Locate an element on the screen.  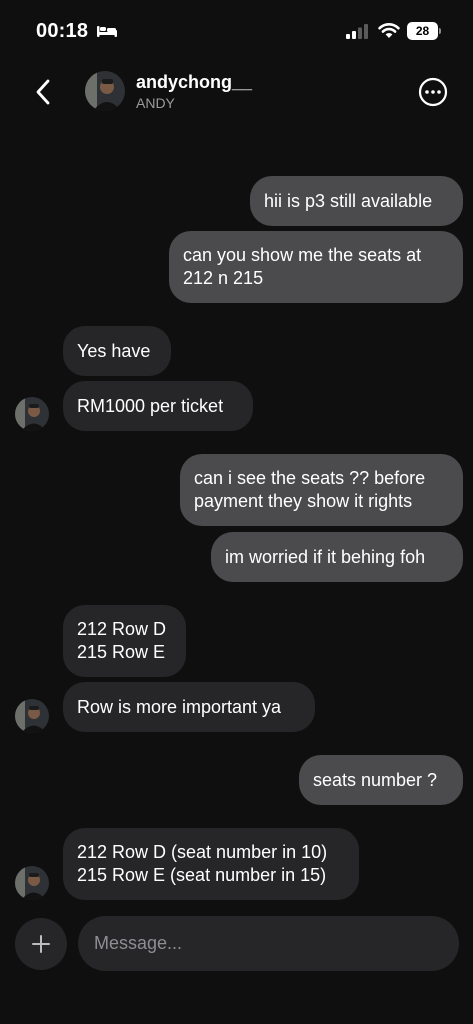
message-text: 212 n 215 is located at coordinates (223, 278).